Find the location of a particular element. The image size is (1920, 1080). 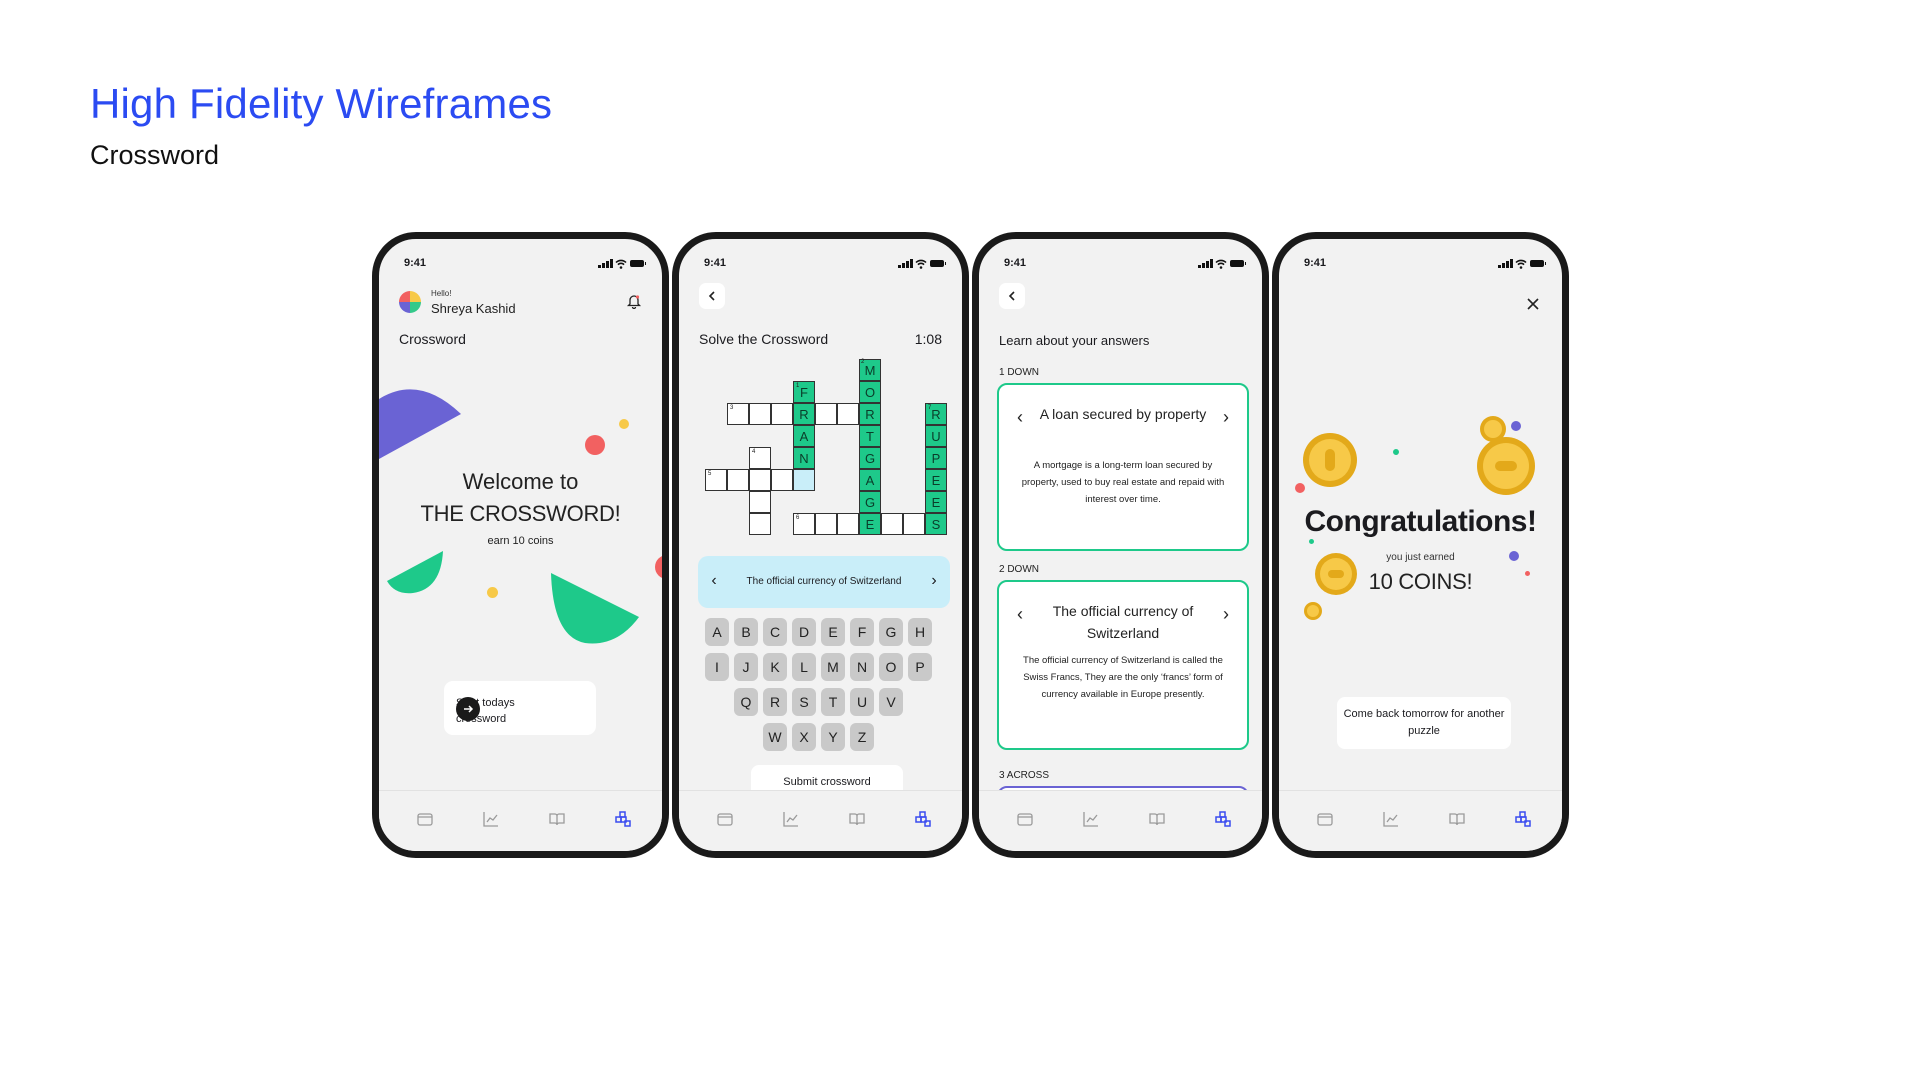

key: N is located at coordinates (862, 667).